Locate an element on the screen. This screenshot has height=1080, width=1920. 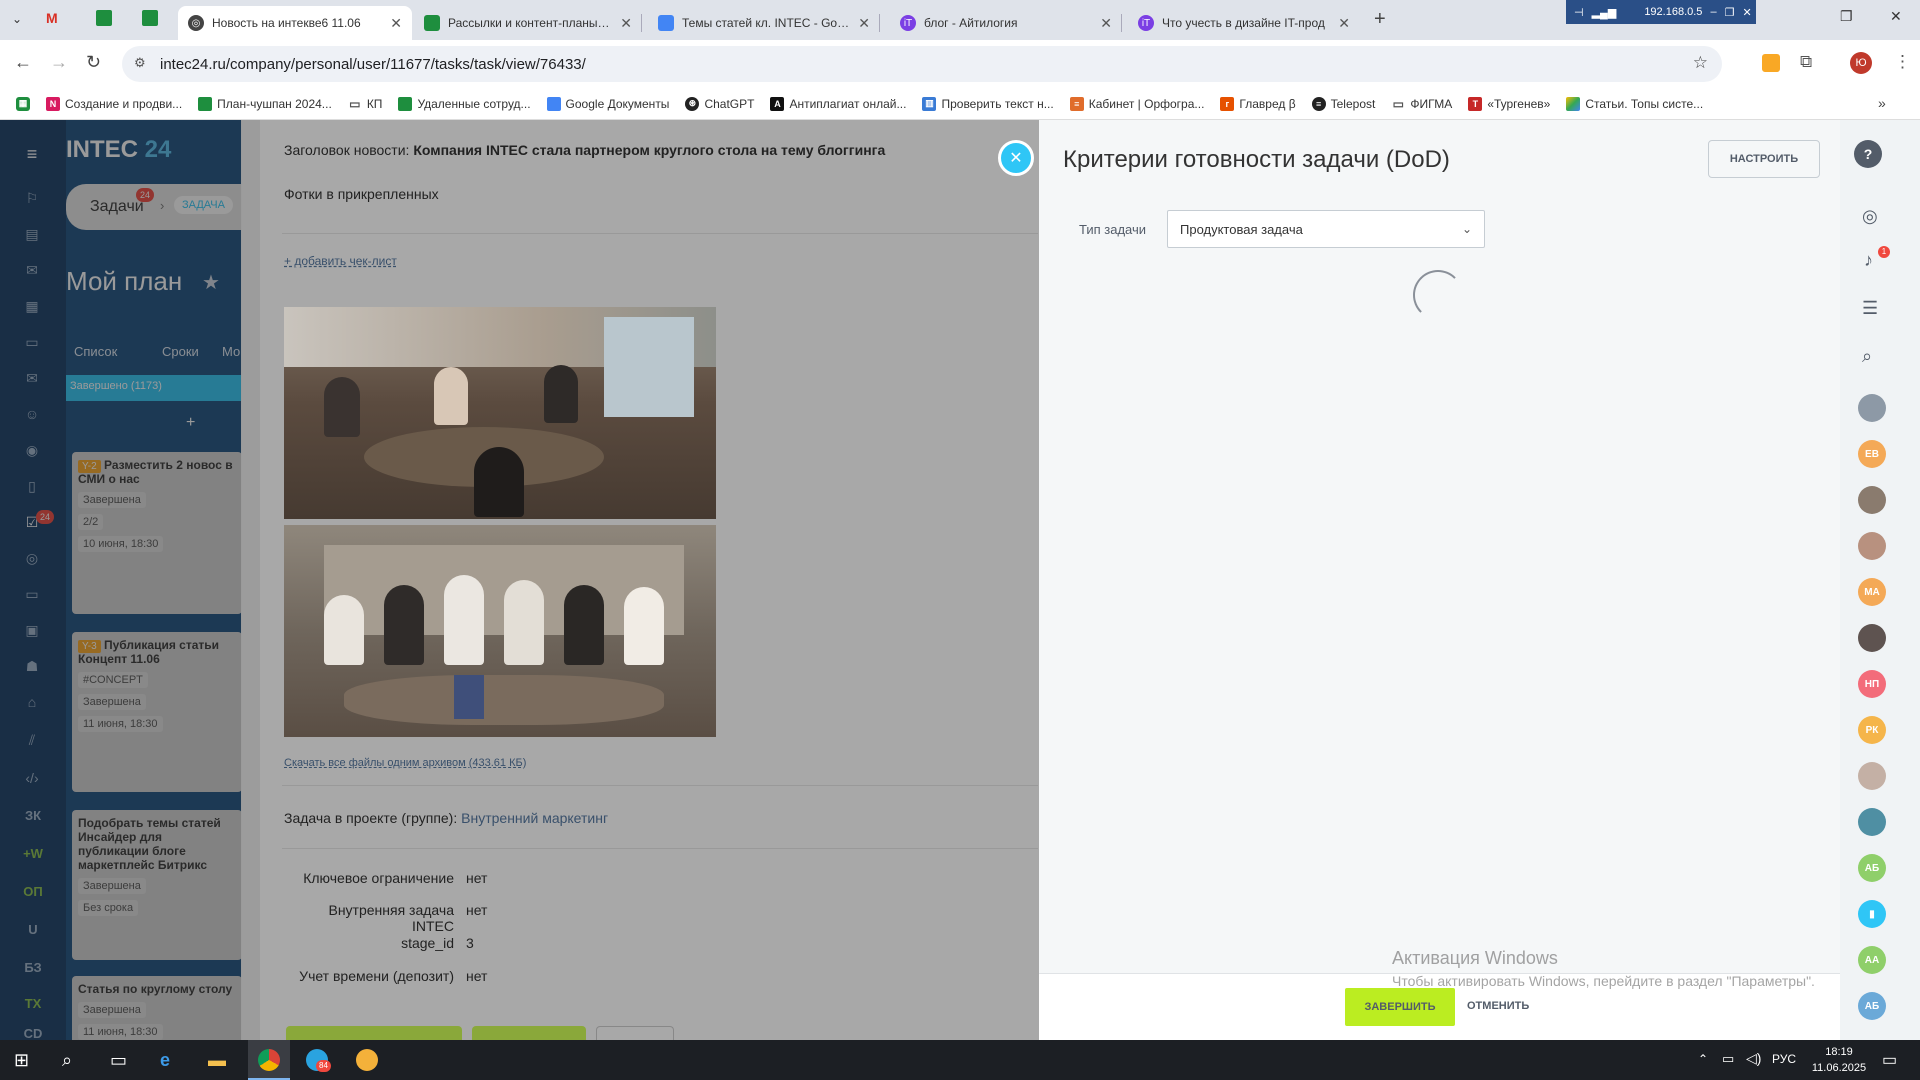
app-icon is located at coordinates (367, 1060).